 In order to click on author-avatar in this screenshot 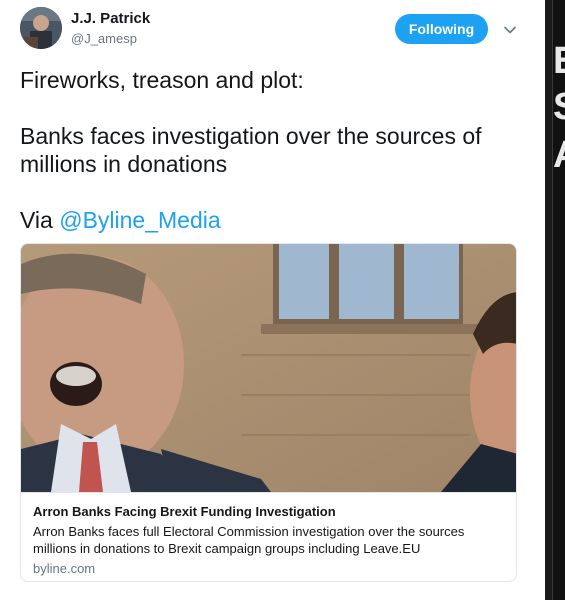, I will do `click(41, 28)`.